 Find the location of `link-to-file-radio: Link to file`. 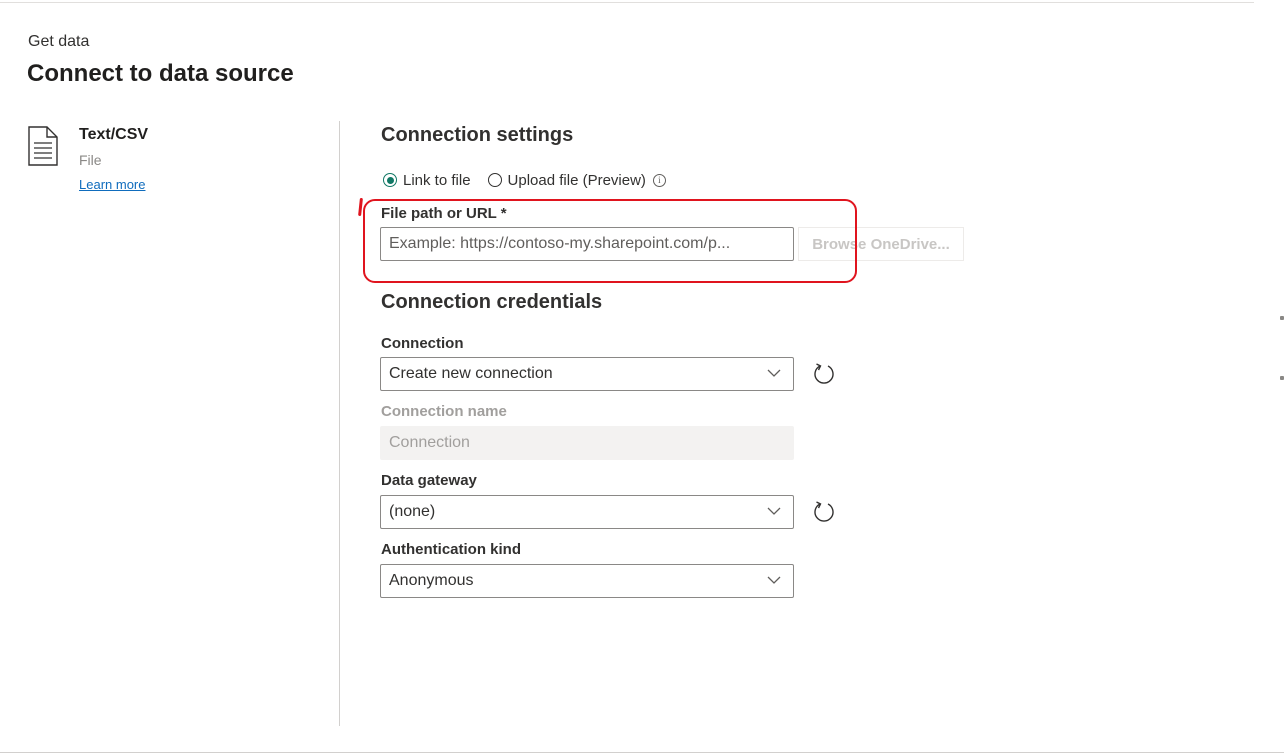

link-to-file-radio: Link to file is located at coordinates (427, 180).